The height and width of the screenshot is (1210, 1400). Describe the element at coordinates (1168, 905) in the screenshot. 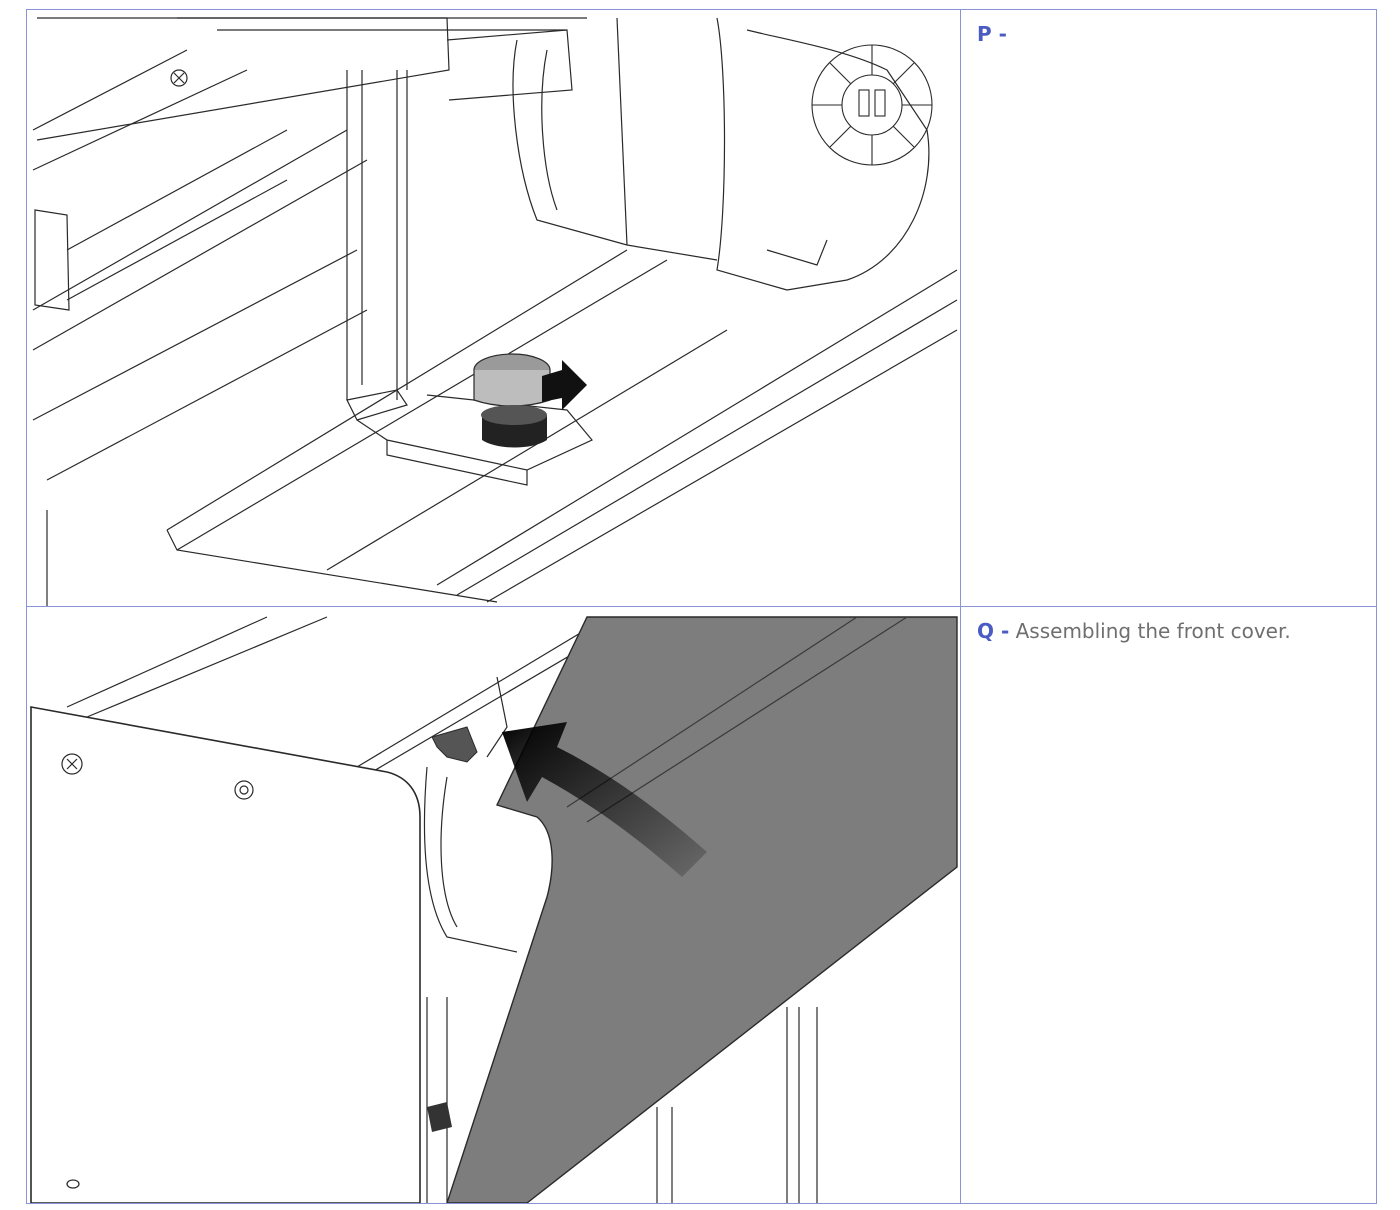

I see `step-q-text-cell: Q - Assembling the front cover.` at that location.